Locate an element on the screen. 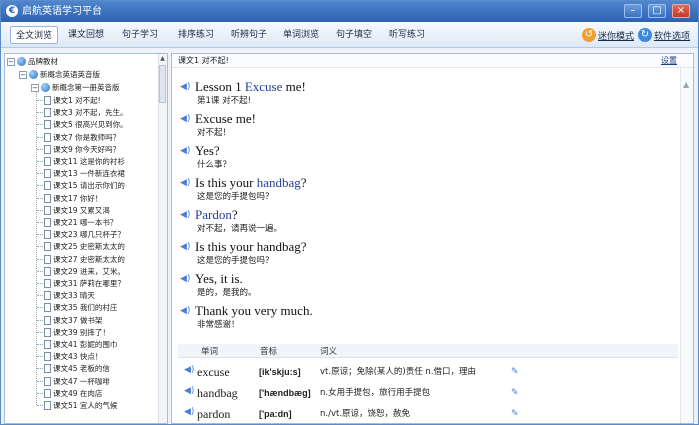  tree-lesson-item: 课文37 做书架 is located at coordinates (73, 320).